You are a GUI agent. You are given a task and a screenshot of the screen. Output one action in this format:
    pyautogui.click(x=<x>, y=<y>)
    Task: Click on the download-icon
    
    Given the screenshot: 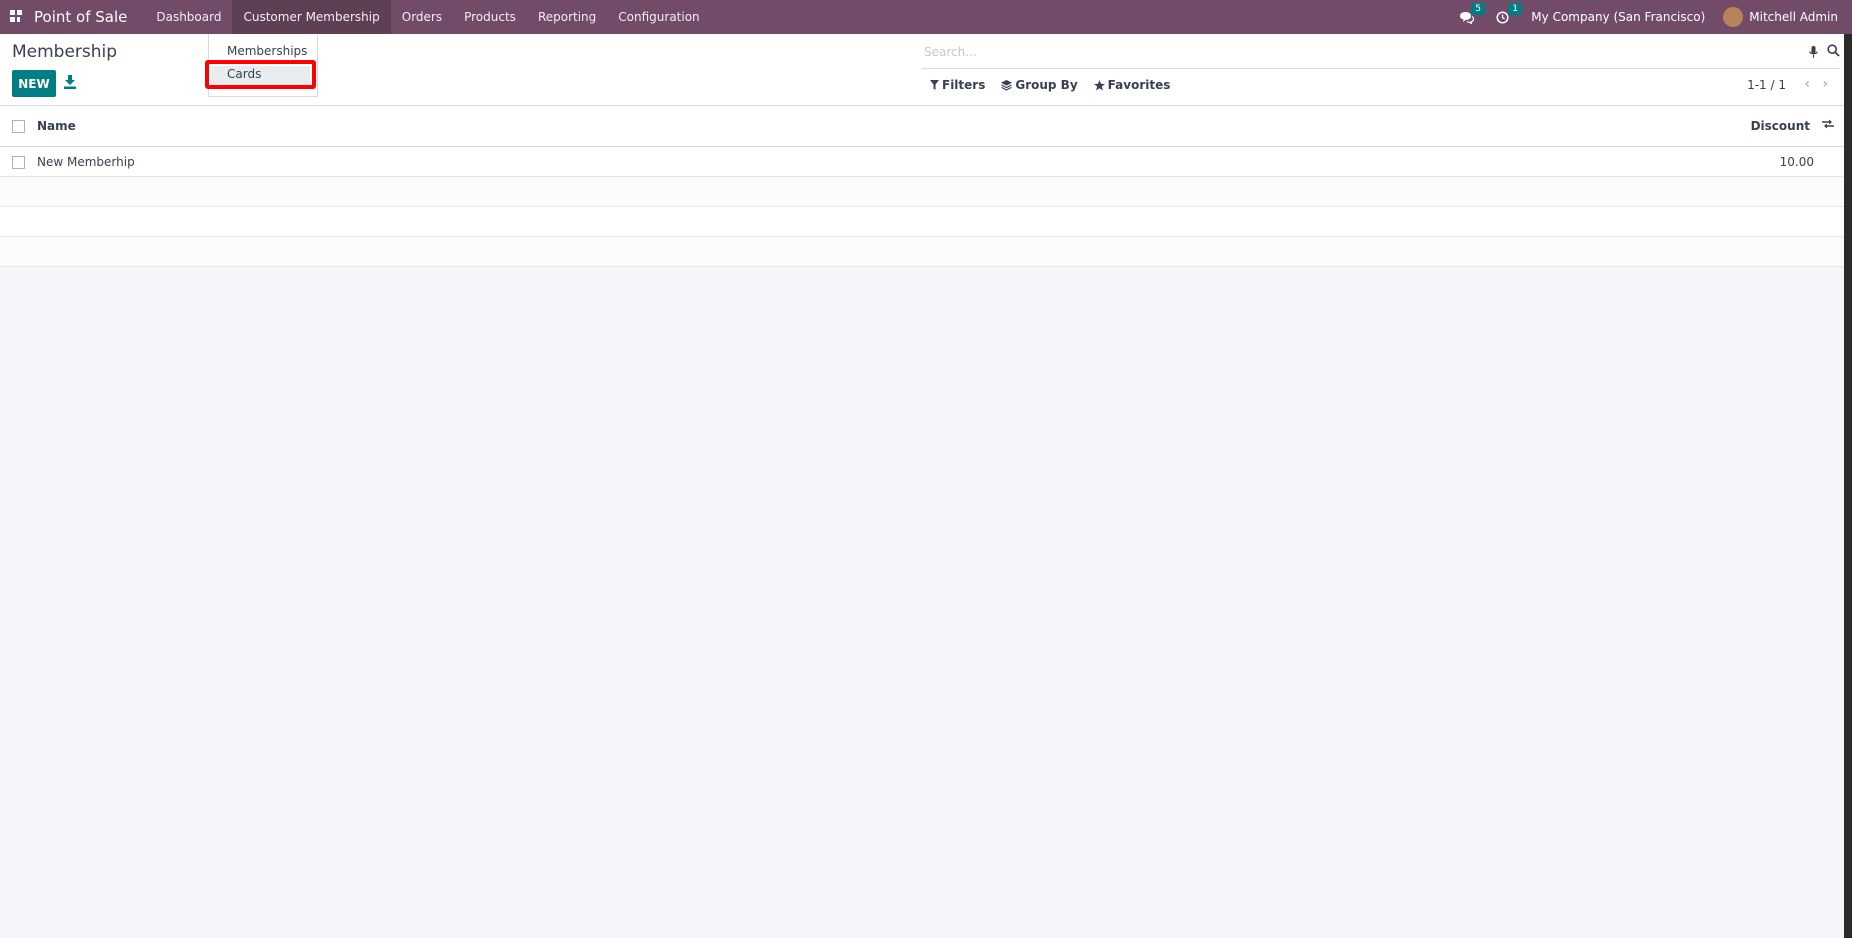 What is the action you would take?
    pyautogui.click(x=70, y=82)
    